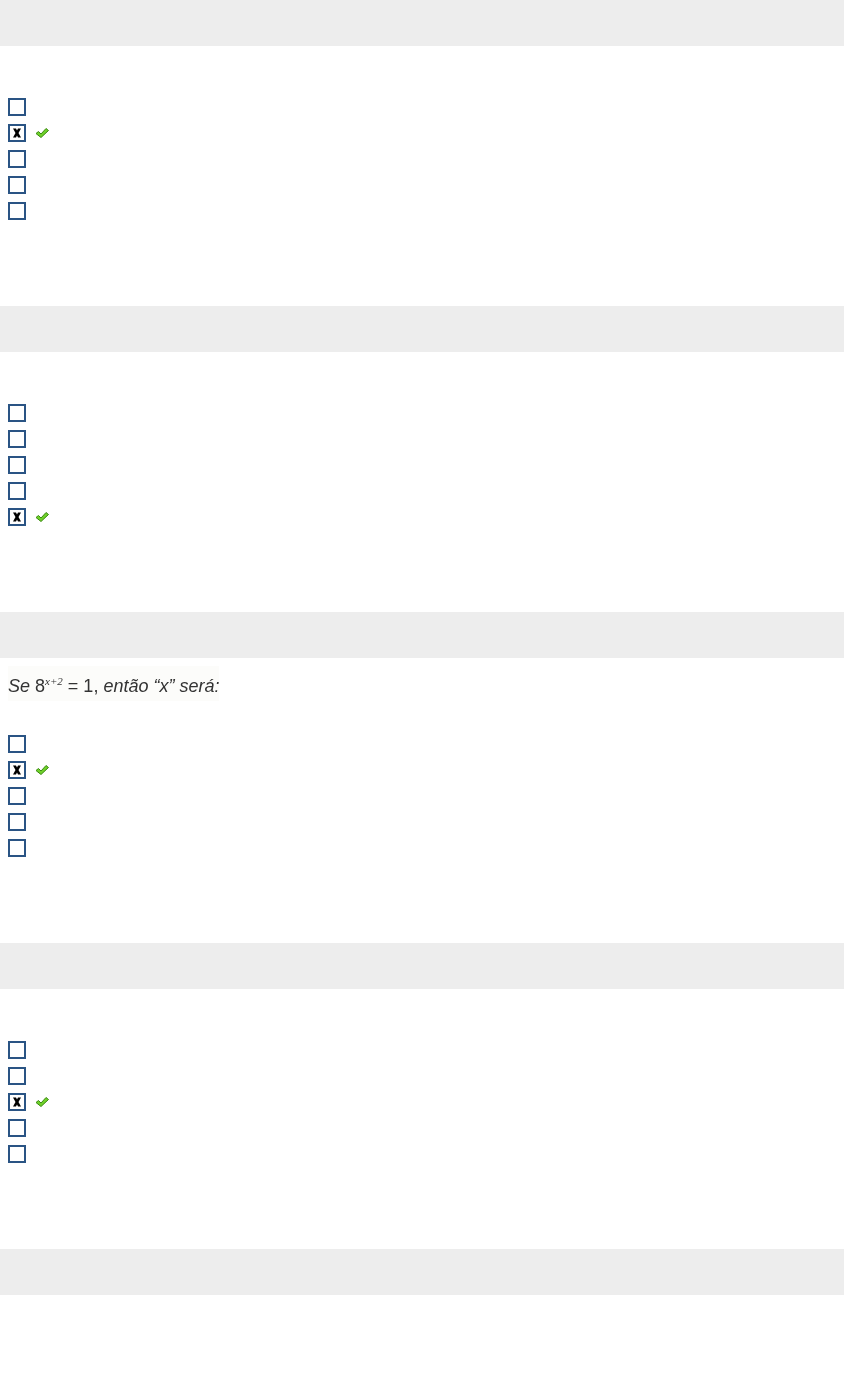  I want to click on question-text: Se 8$^{x+2}$ = 1, então “x” será:, so click(114, 683).